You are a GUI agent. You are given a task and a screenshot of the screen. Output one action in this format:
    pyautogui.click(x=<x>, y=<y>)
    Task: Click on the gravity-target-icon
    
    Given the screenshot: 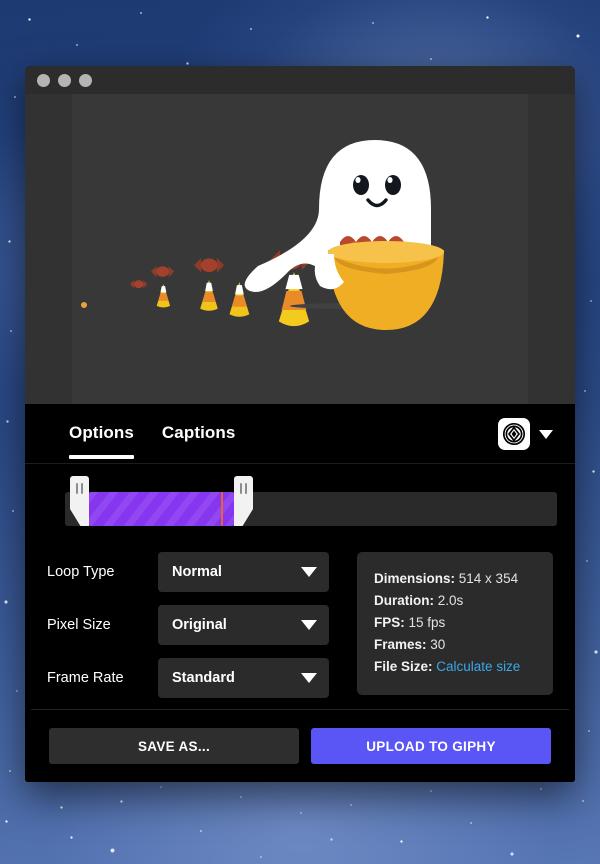 What is the action you would take?
    pyautogui.click(x=514, y=434)
    